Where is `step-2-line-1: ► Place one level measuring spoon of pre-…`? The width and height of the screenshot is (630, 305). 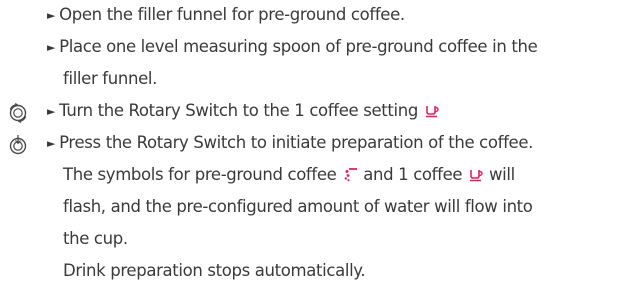 step-2-line-1: ► Place one level measuring spoon of pre-… is located at coordinates (292, 47).